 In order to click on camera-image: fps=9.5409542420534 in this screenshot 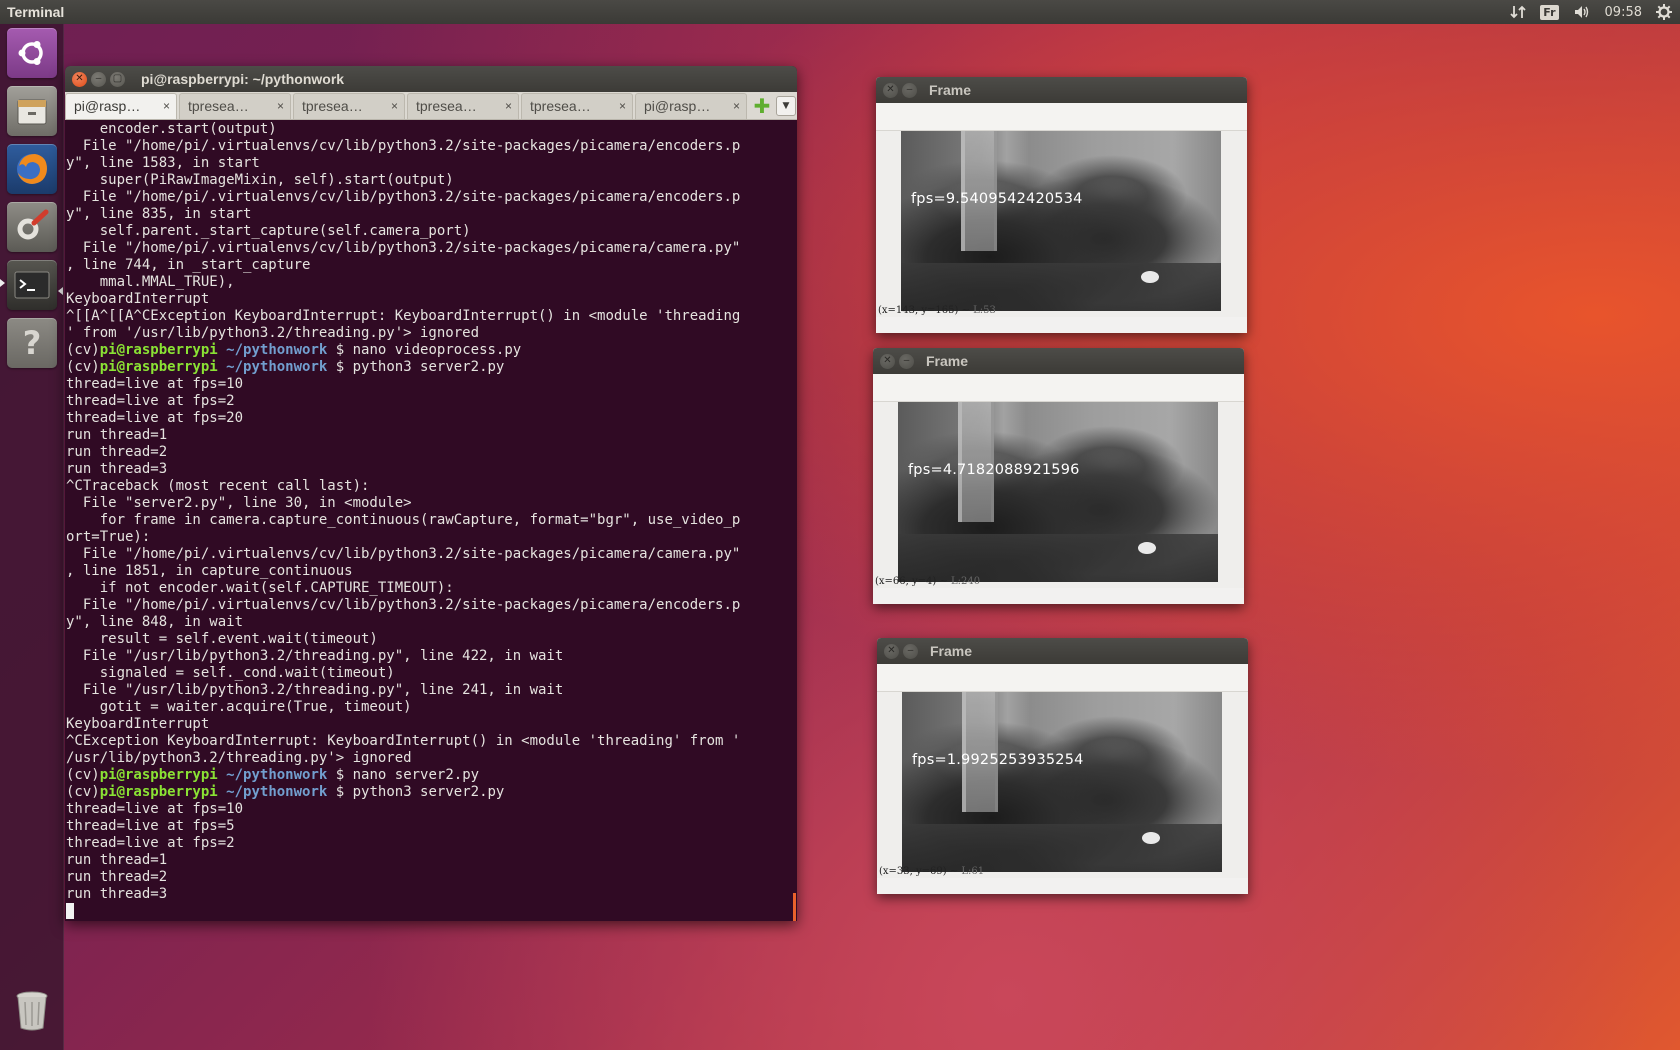, I will do `click(1061, 221)`.